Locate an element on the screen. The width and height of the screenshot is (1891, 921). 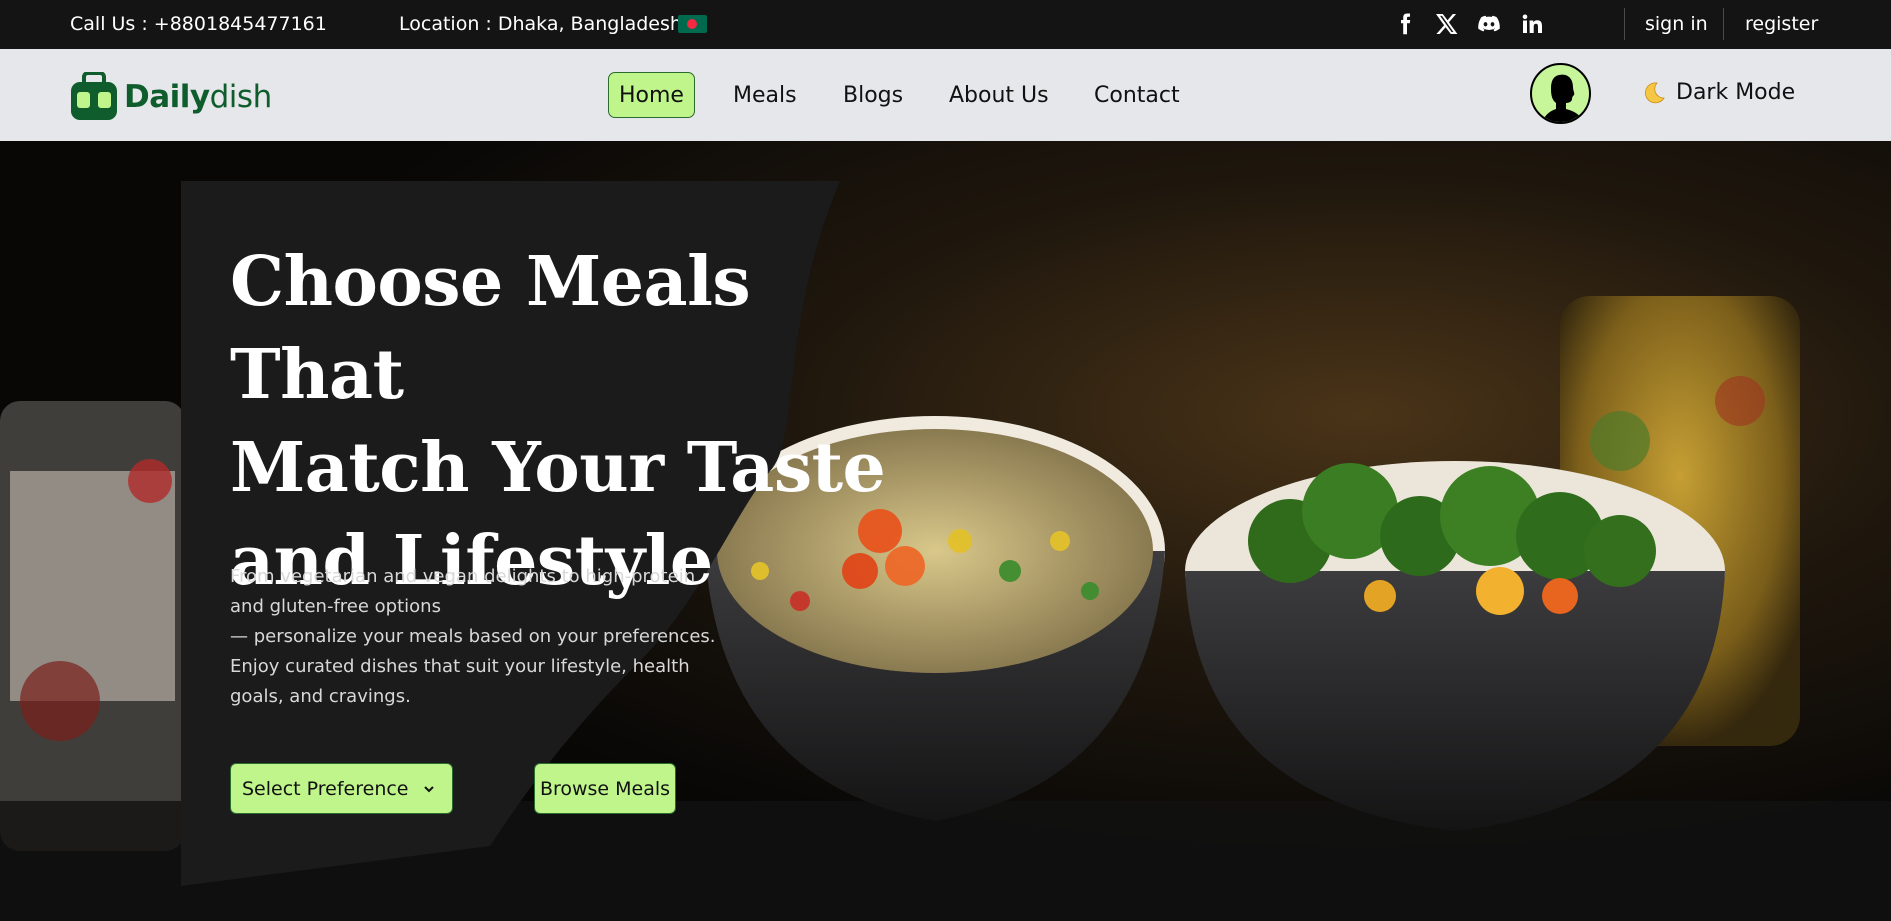
select-preference-label: Select Preference is located at coordinates (325, 788).